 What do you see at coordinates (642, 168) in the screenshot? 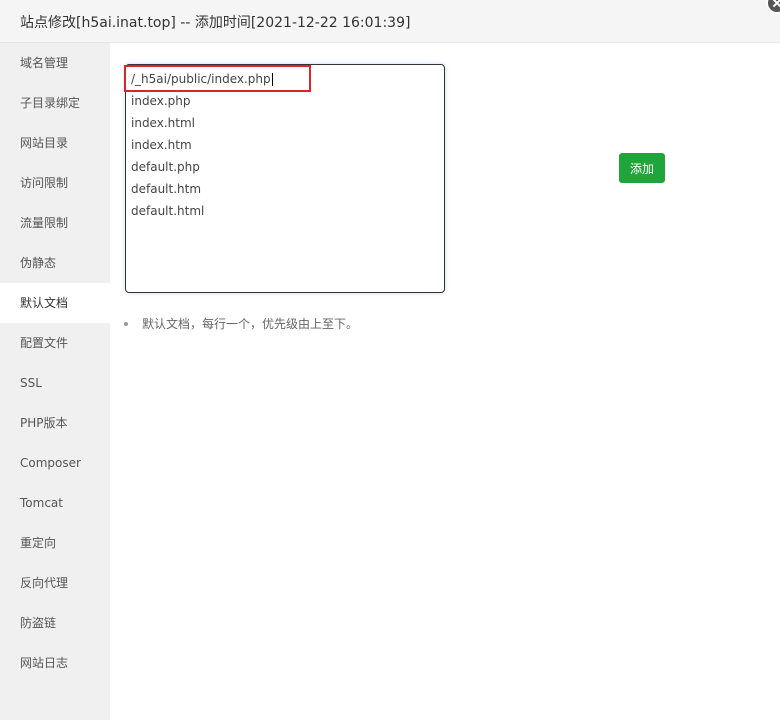
I see `add-button: 添加` at bounding box center [642, 168].